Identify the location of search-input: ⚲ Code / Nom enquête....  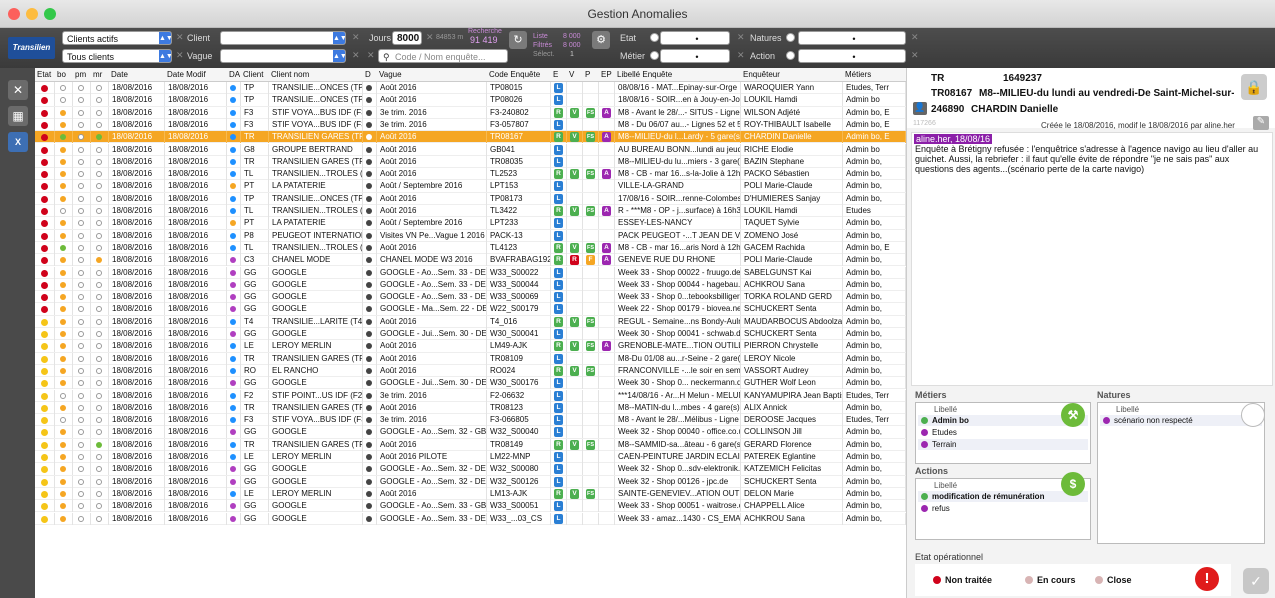
(443, 56).